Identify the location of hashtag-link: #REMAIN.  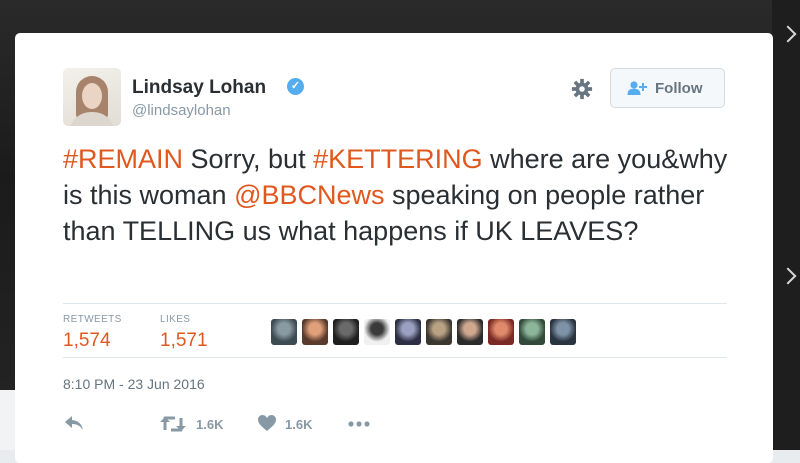
(123, 159).